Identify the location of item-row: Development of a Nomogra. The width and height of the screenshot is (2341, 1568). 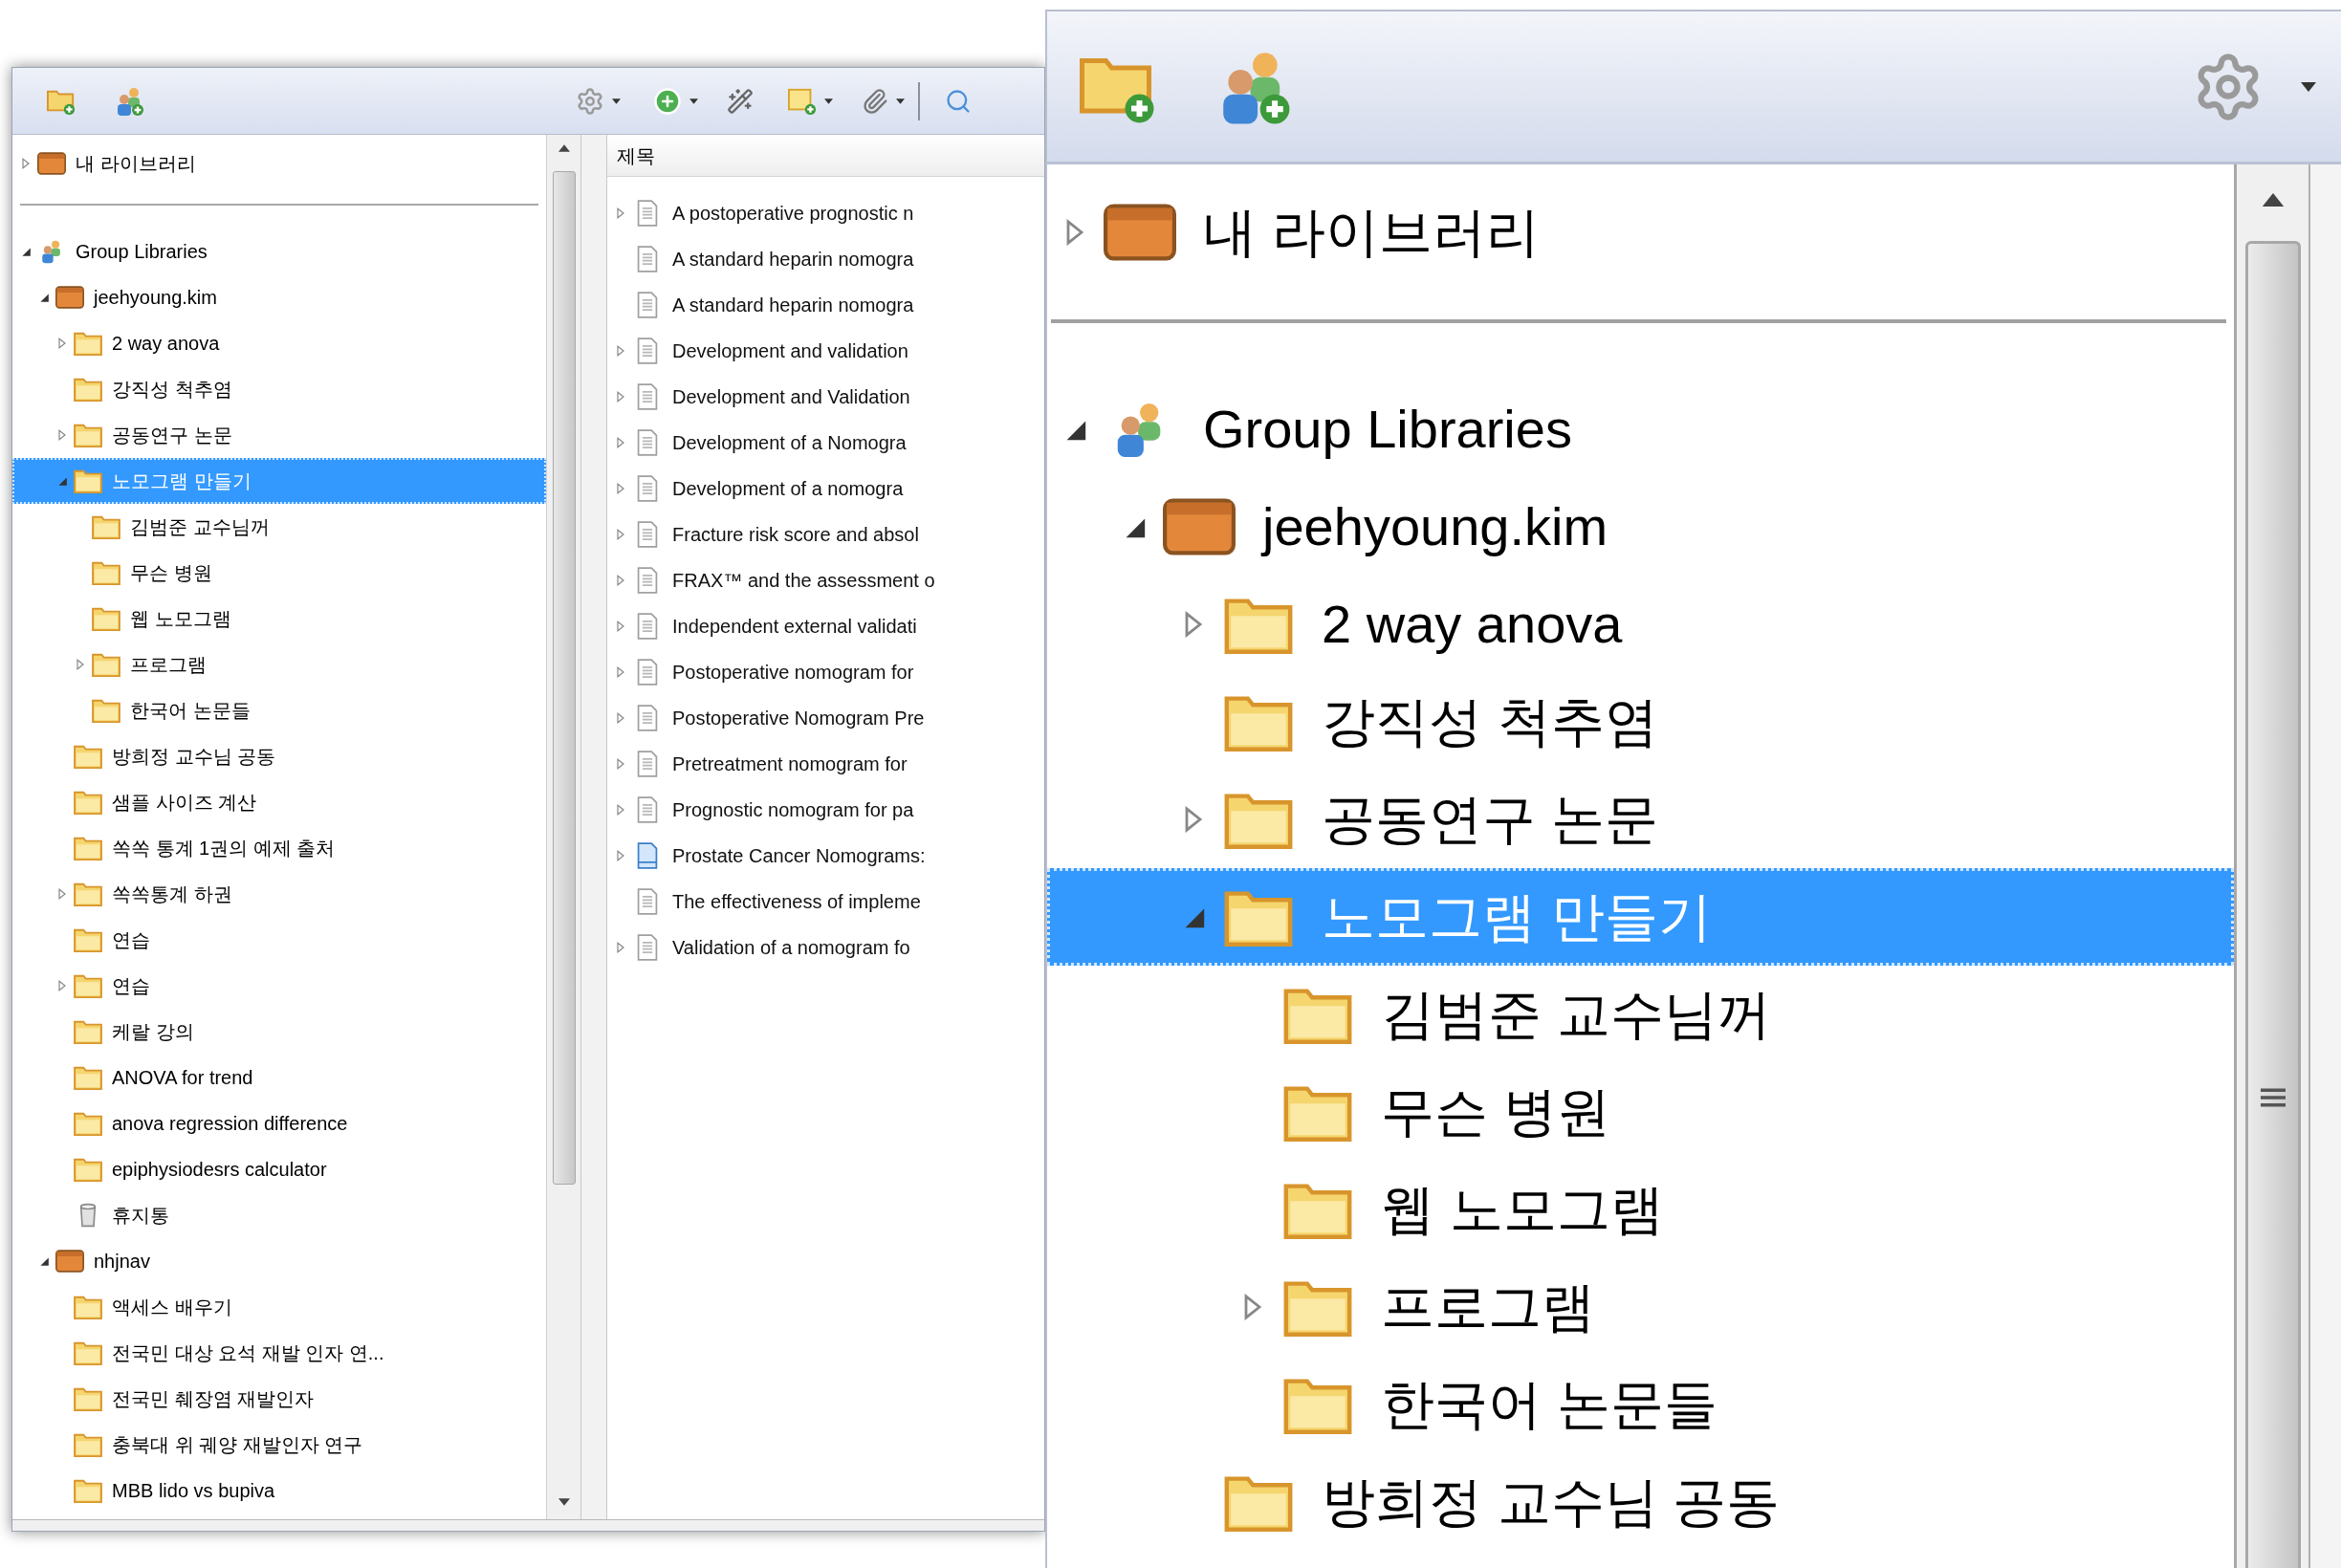
(825, 443).